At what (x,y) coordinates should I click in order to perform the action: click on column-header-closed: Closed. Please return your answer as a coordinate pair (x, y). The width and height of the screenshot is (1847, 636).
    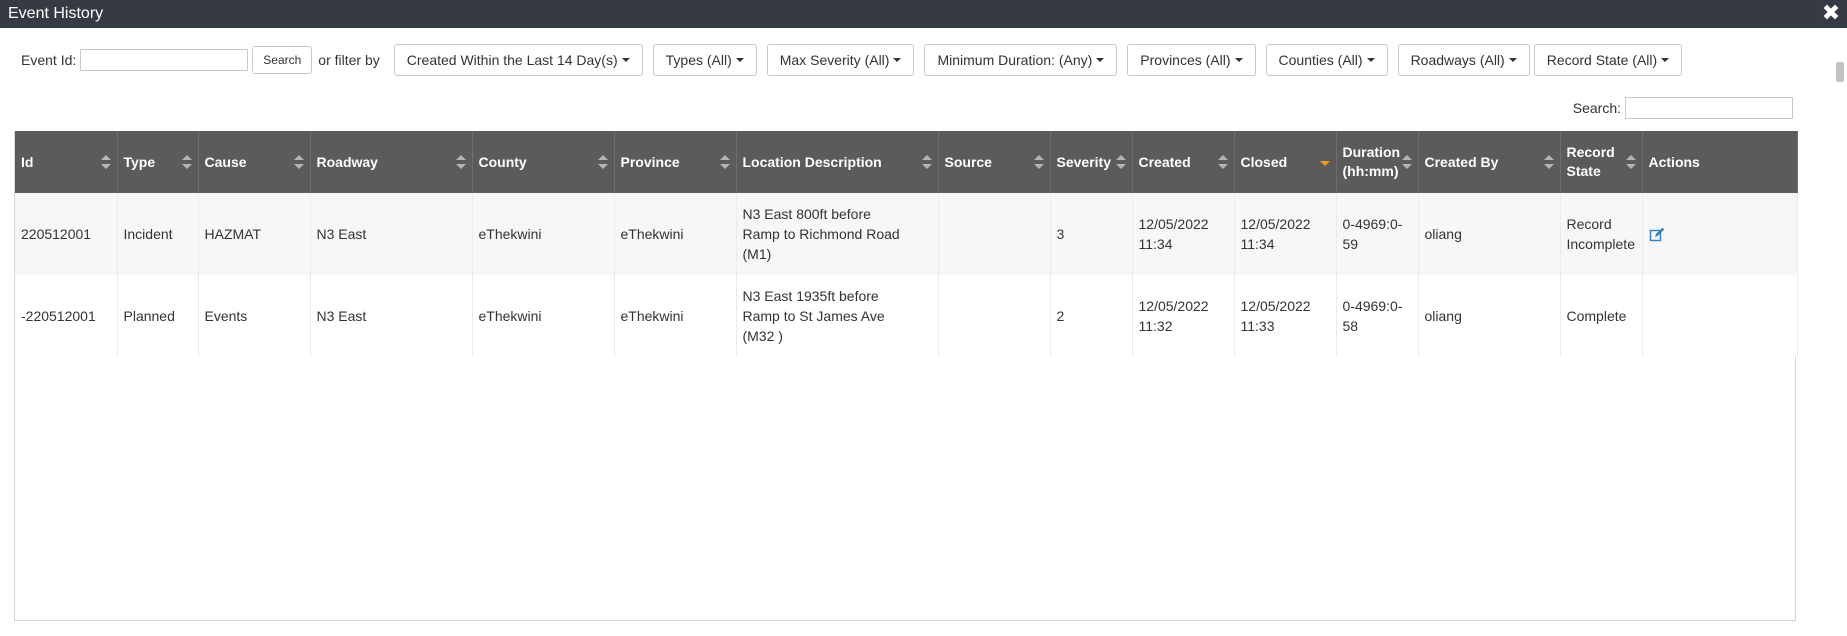
    Looking at the image, I should click on (1285, 162).